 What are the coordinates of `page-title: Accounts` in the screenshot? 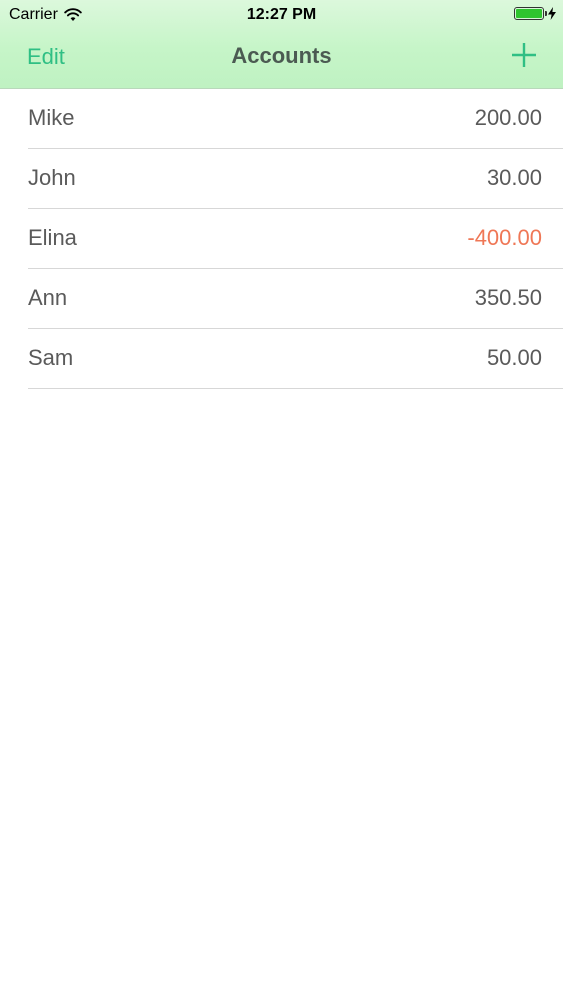 It's located at (281, 55).